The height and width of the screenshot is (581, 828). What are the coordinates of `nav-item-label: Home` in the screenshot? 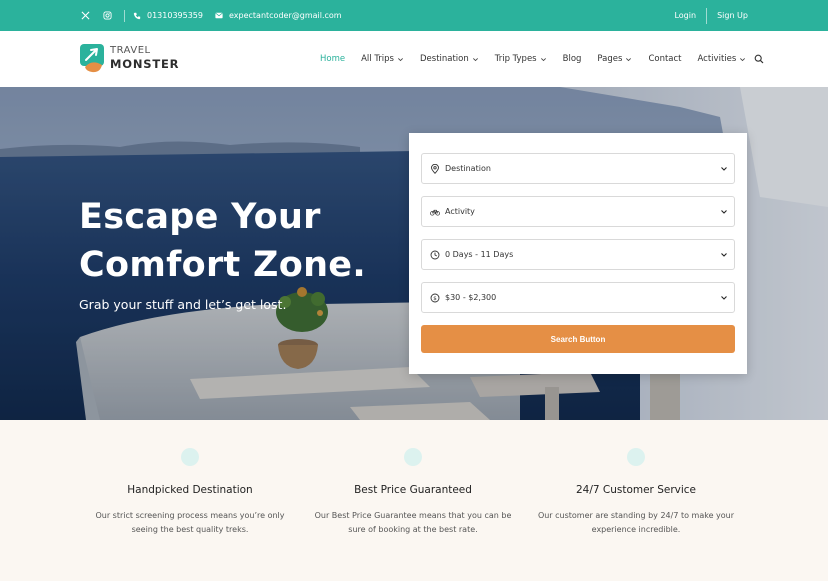 It's located at (333, 59).